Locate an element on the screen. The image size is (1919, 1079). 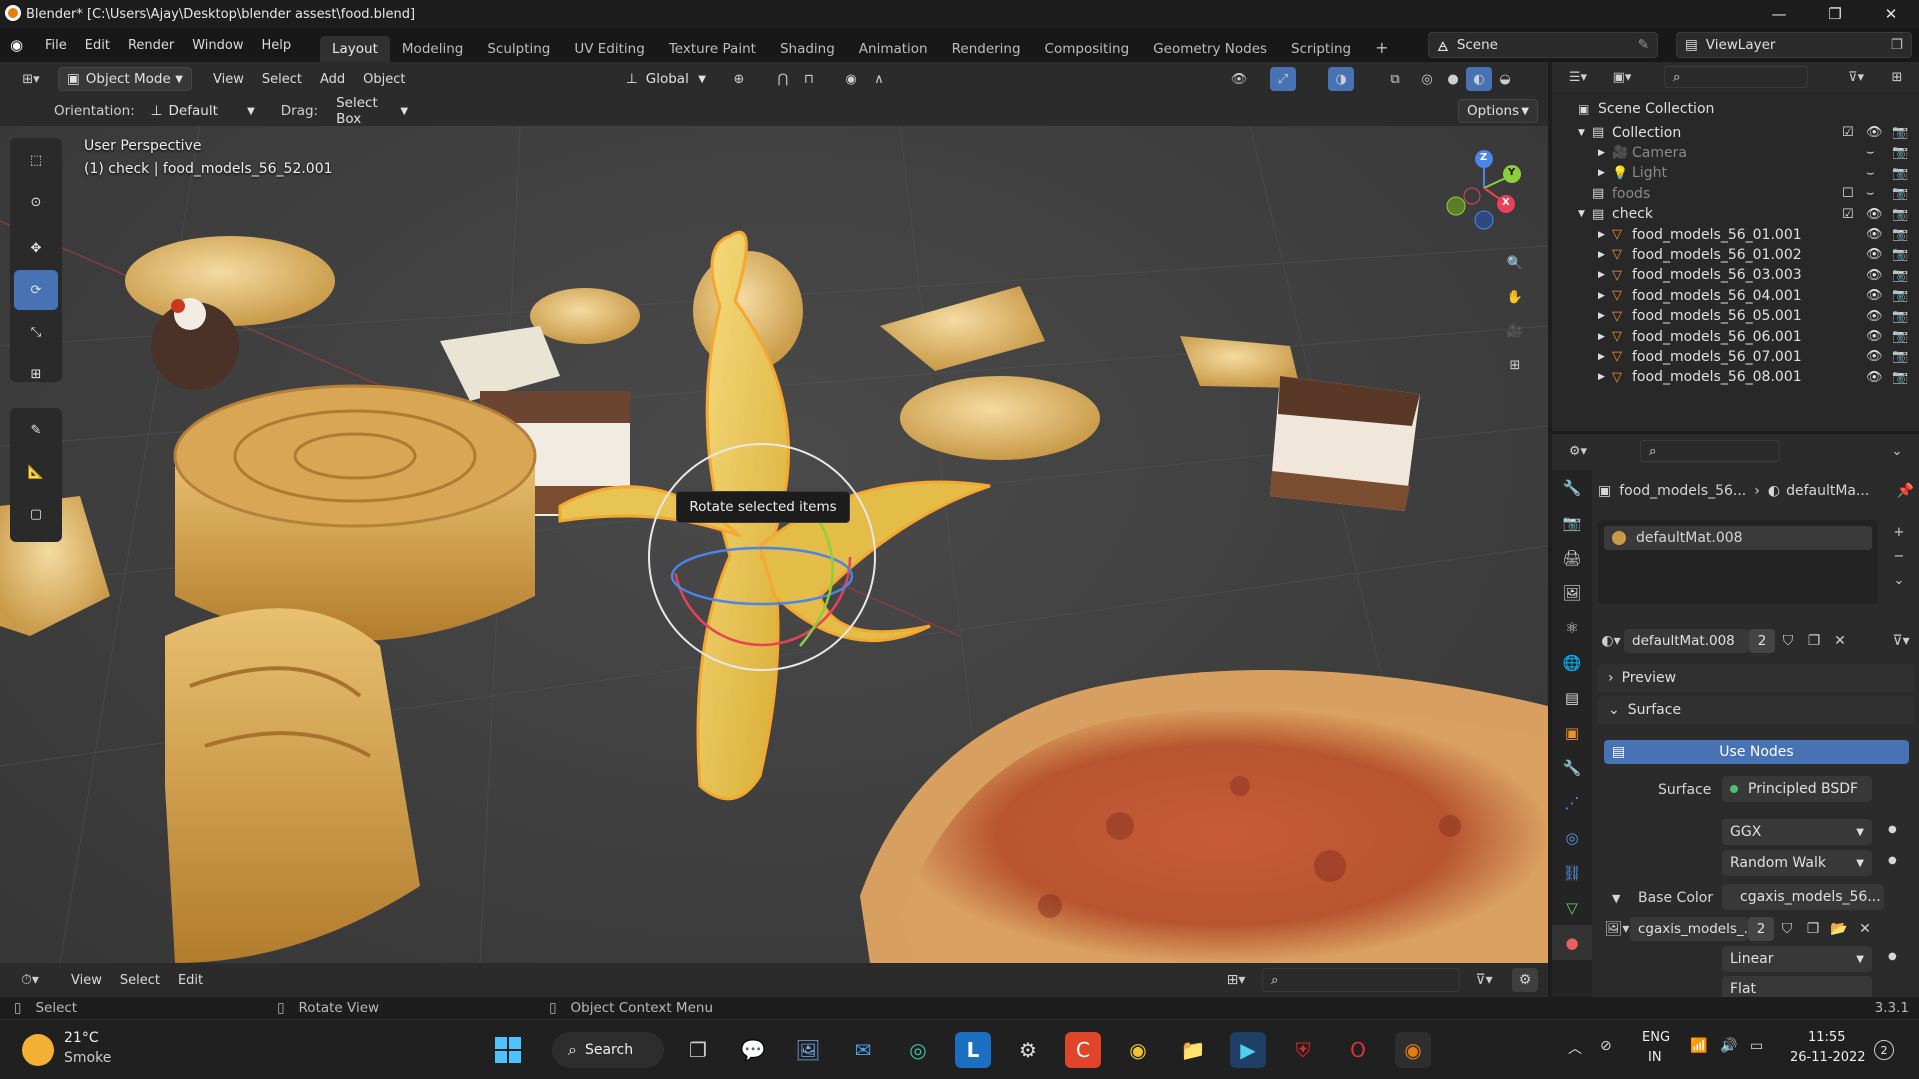
properties-editor-type-icon: ⚙▾ is located at coordinates (1578, 451).